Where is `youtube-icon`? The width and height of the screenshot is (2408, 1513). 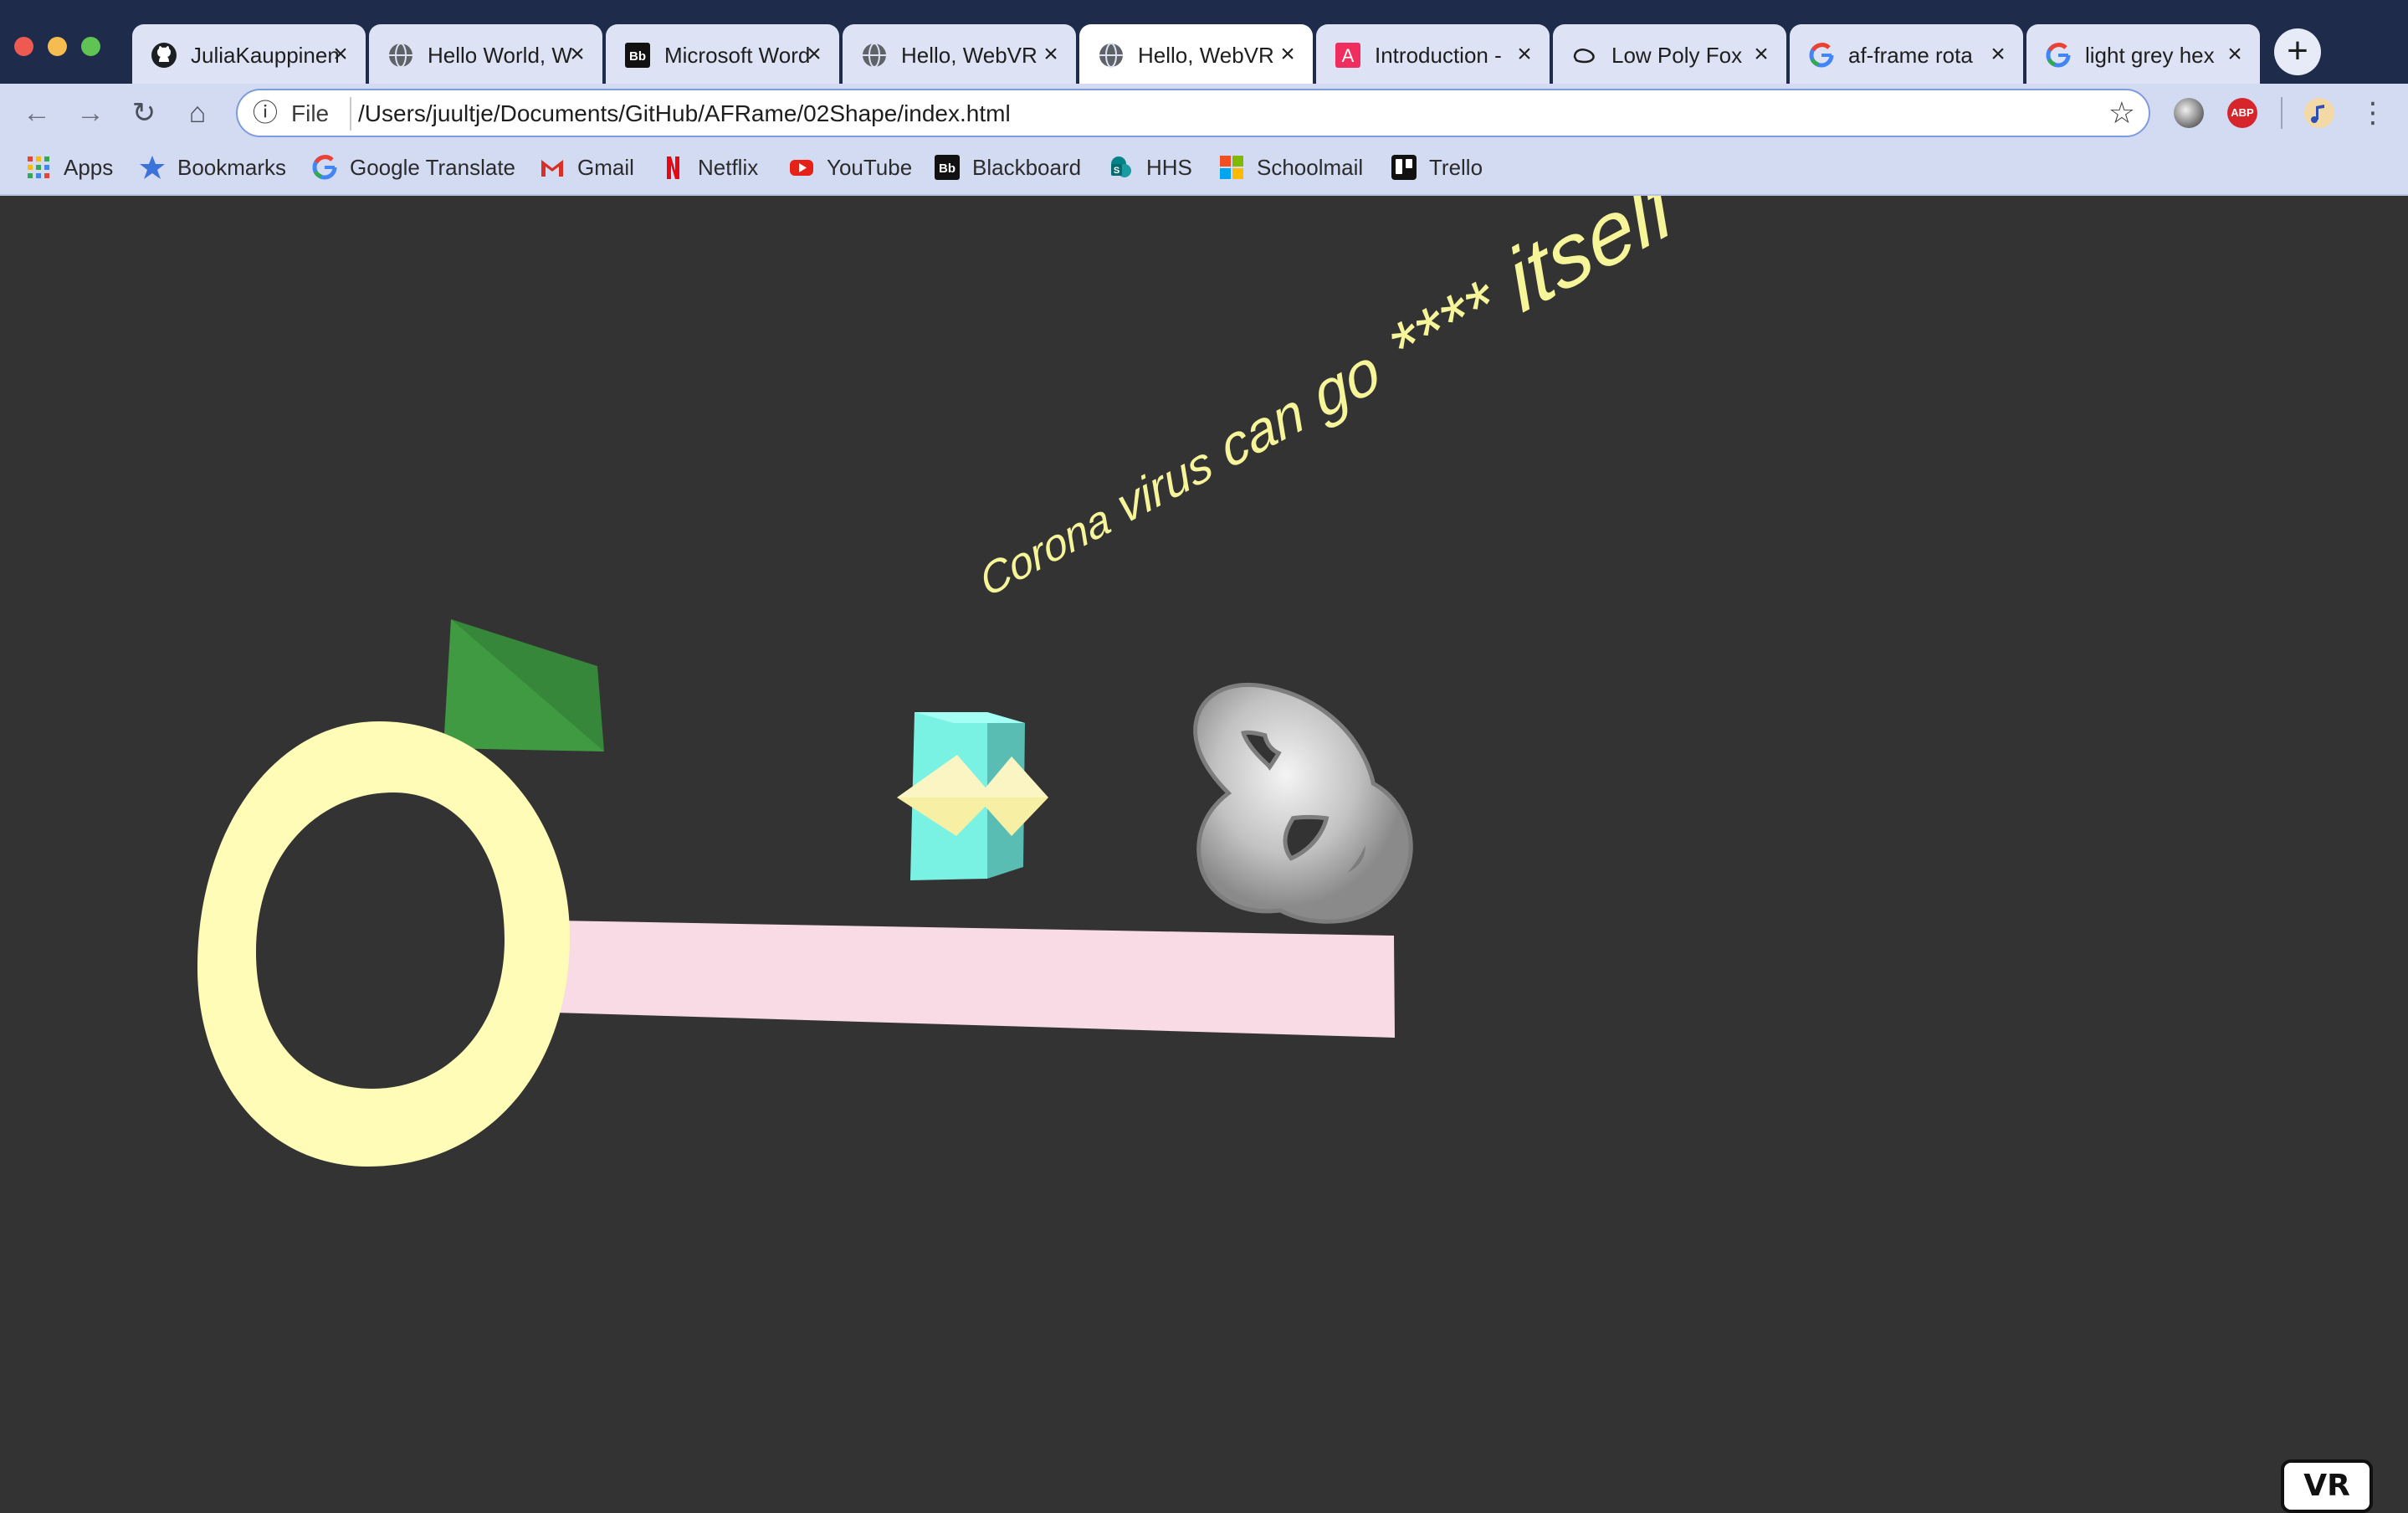
youtube-icon is located at coordinates (801, 168).